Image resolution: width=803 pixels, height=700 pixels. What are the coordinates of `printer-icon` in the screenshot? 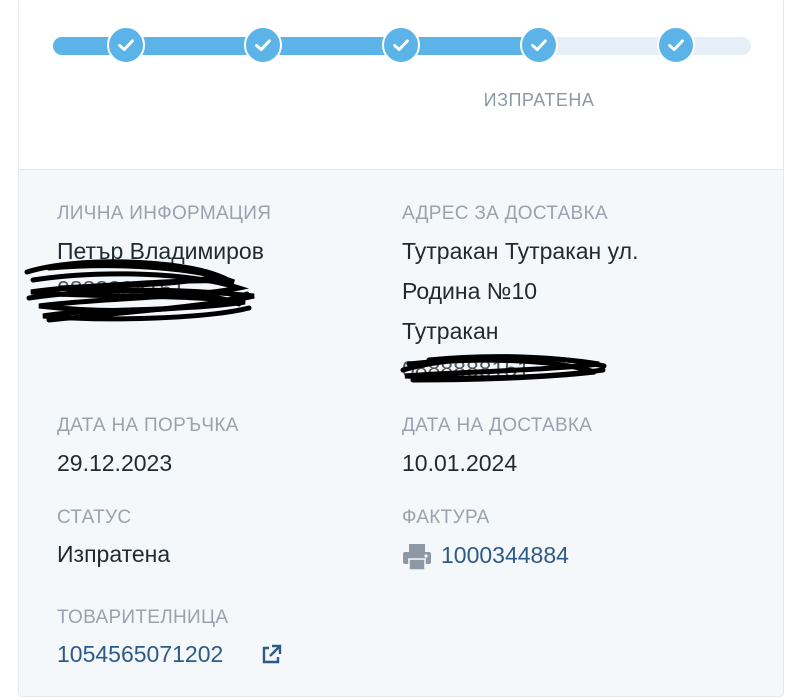 It's located at (417, 557).